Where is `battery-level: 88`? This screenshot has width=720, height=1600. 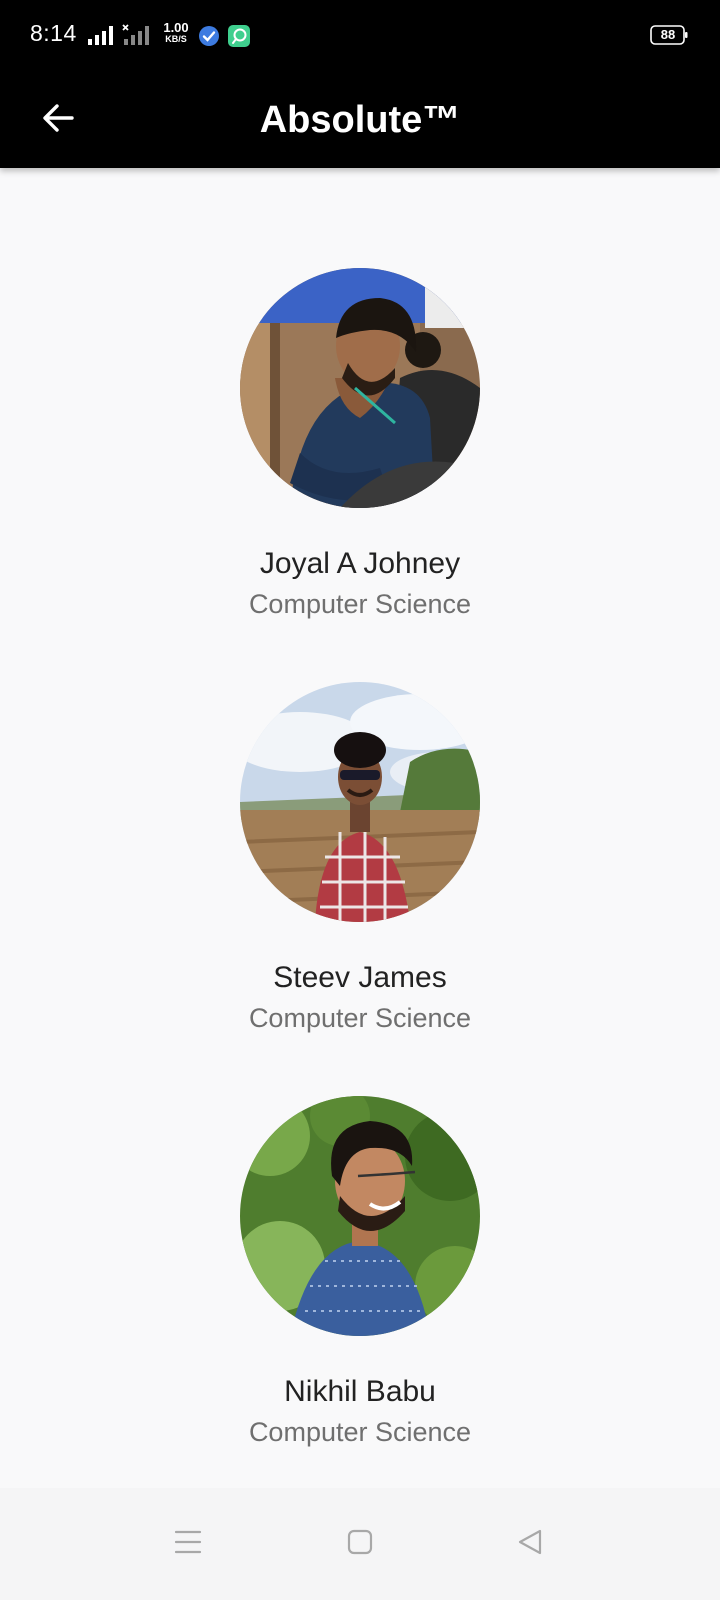 battery-level: 88 is located at coordinates (668, 34).